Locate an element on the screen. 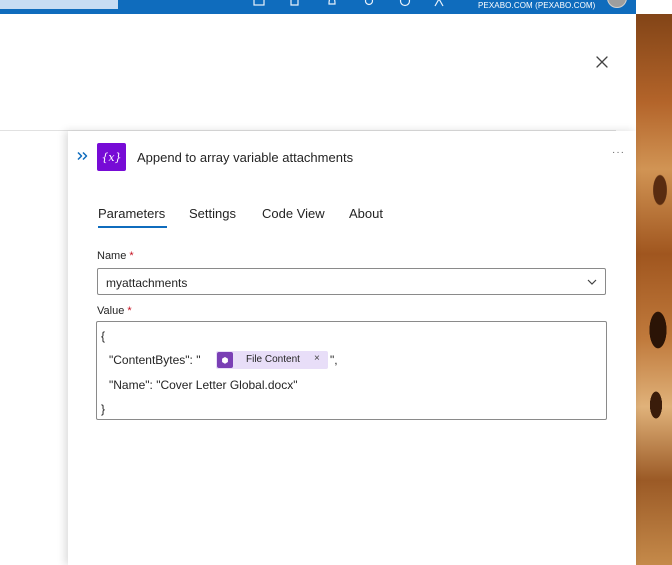 This screenshot has width=672, height=565. gear-icon is located at coordinates (369, 3).